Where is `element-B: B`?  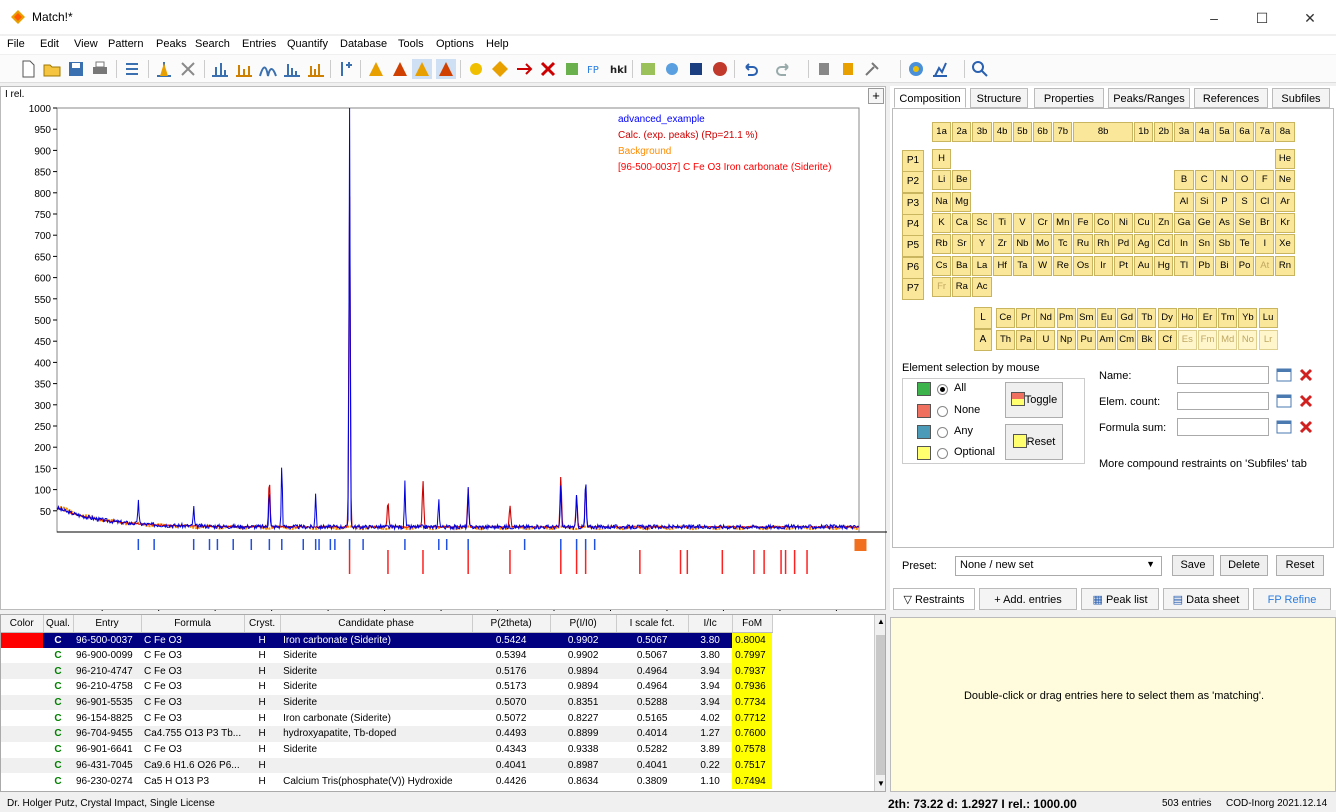
element-B: B is located at coordinates (1184, 180).